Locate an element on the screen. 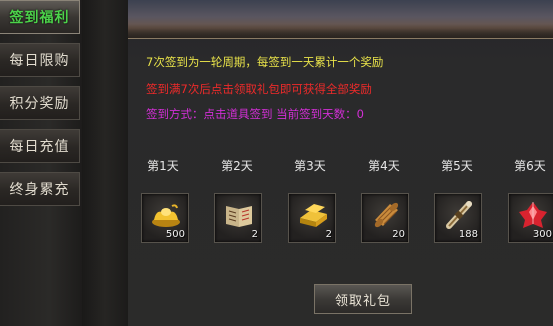  skill-book-icon is located at coordinates (239, 216).